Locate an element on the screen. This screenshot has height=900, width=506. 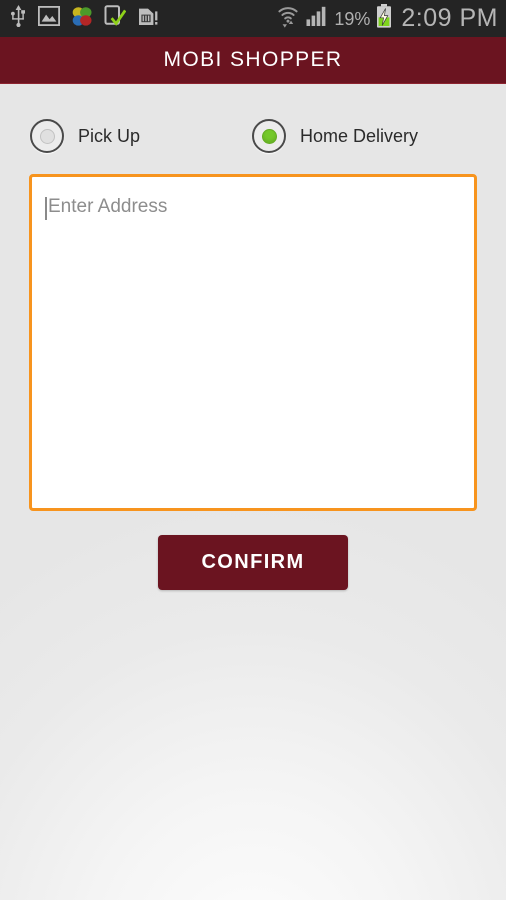
status-bar-right-icons: 19% 2:09 PM is located at coordinates (387, 18).